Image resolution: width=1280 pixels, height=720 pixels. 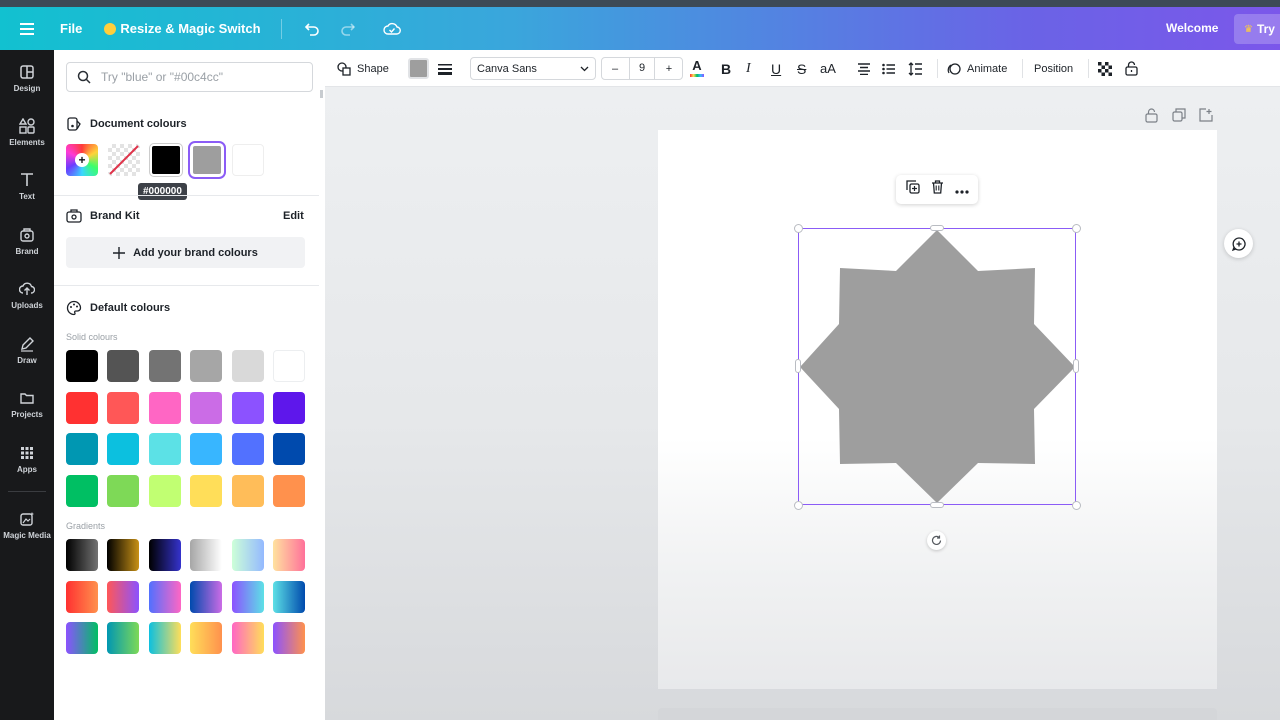 I want to click on resize-handle-top-right, so click(x=1076, y=228).